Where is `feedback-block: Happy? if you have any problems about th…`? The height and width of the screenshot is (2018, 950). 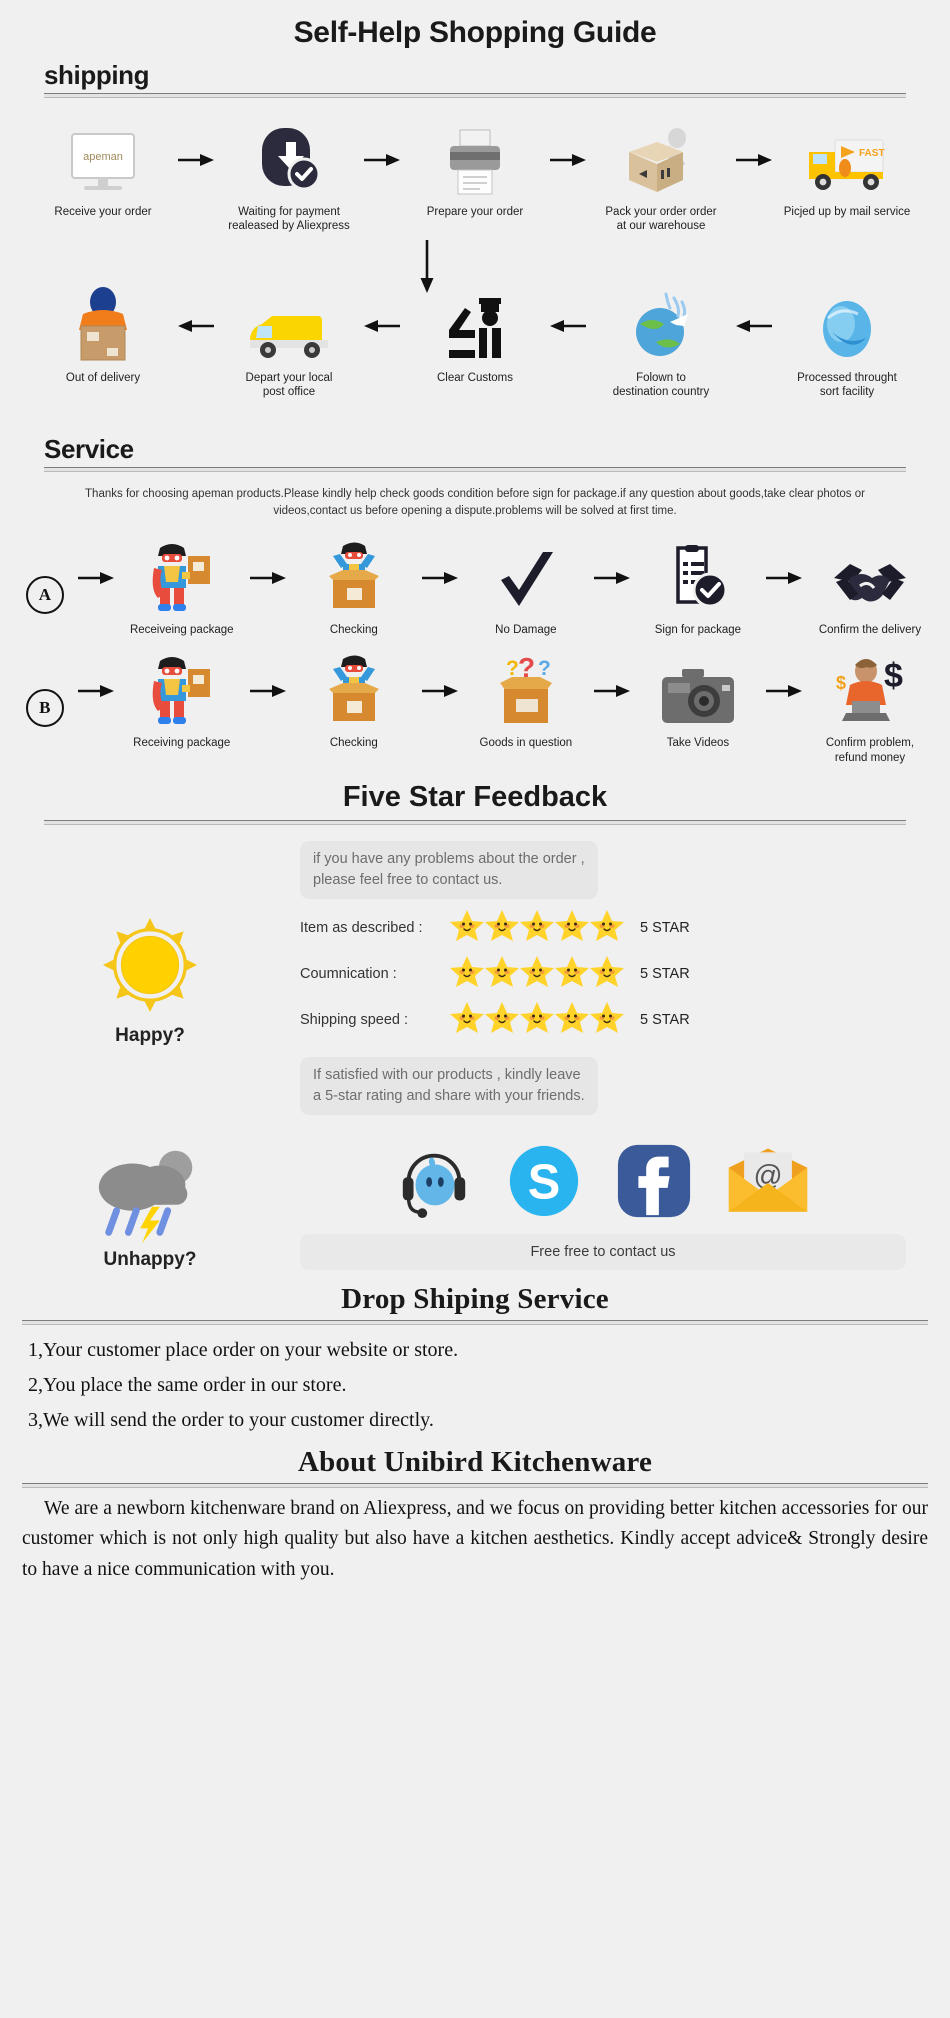
feedback-block: Happy? if you have any problems about th… is located at coordinates (475, 970).